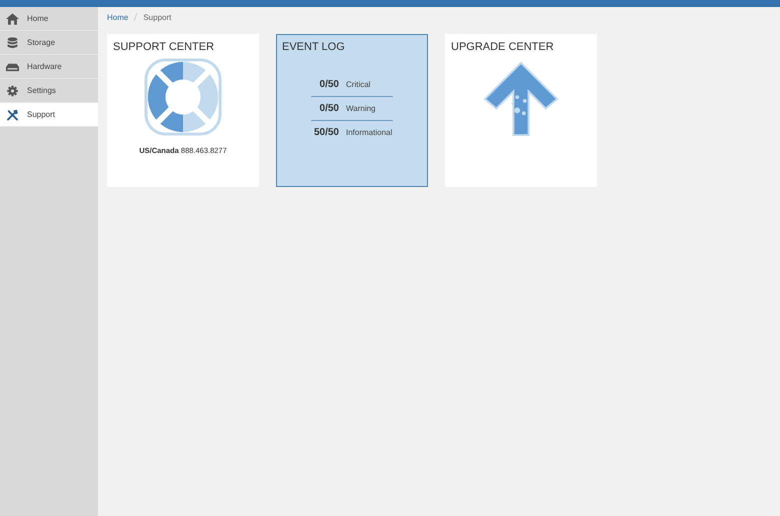 This screenshot has width=780, height=516. Describe the element at coordinates (325, 132) in the screenshot. I see `event-count: 50/50` at that location.